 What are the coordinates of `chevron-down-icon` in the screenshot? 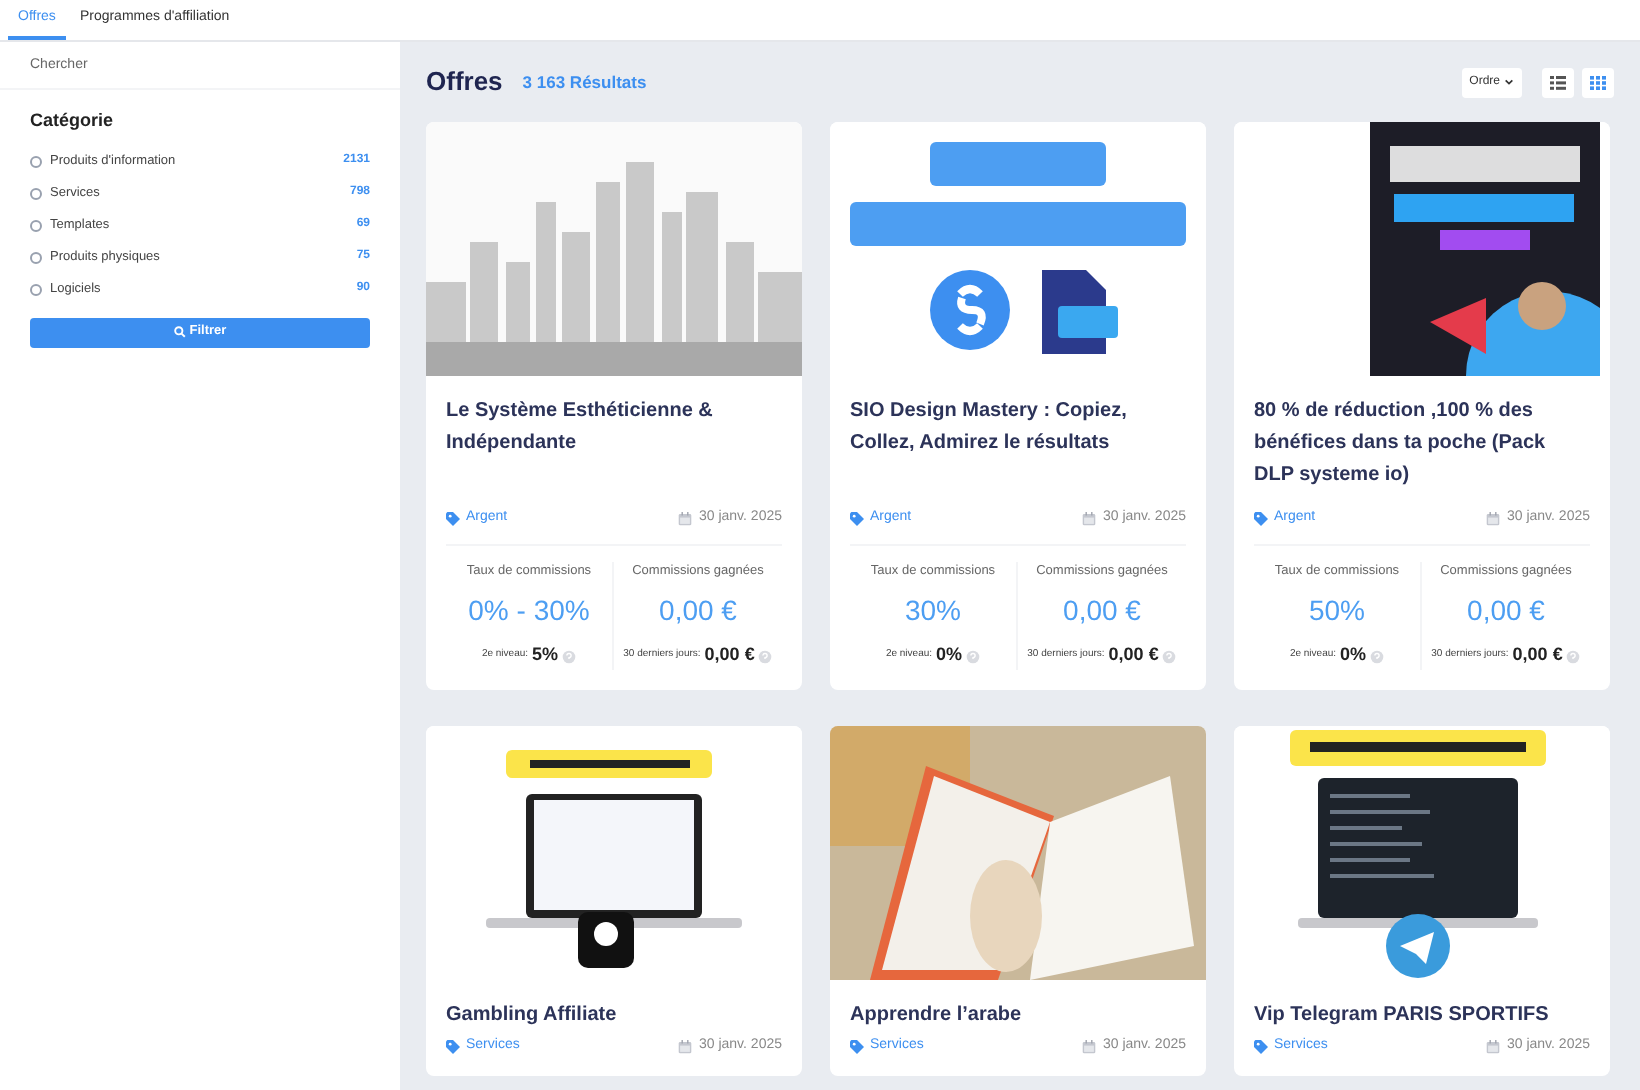 It's located at (1509, 82).